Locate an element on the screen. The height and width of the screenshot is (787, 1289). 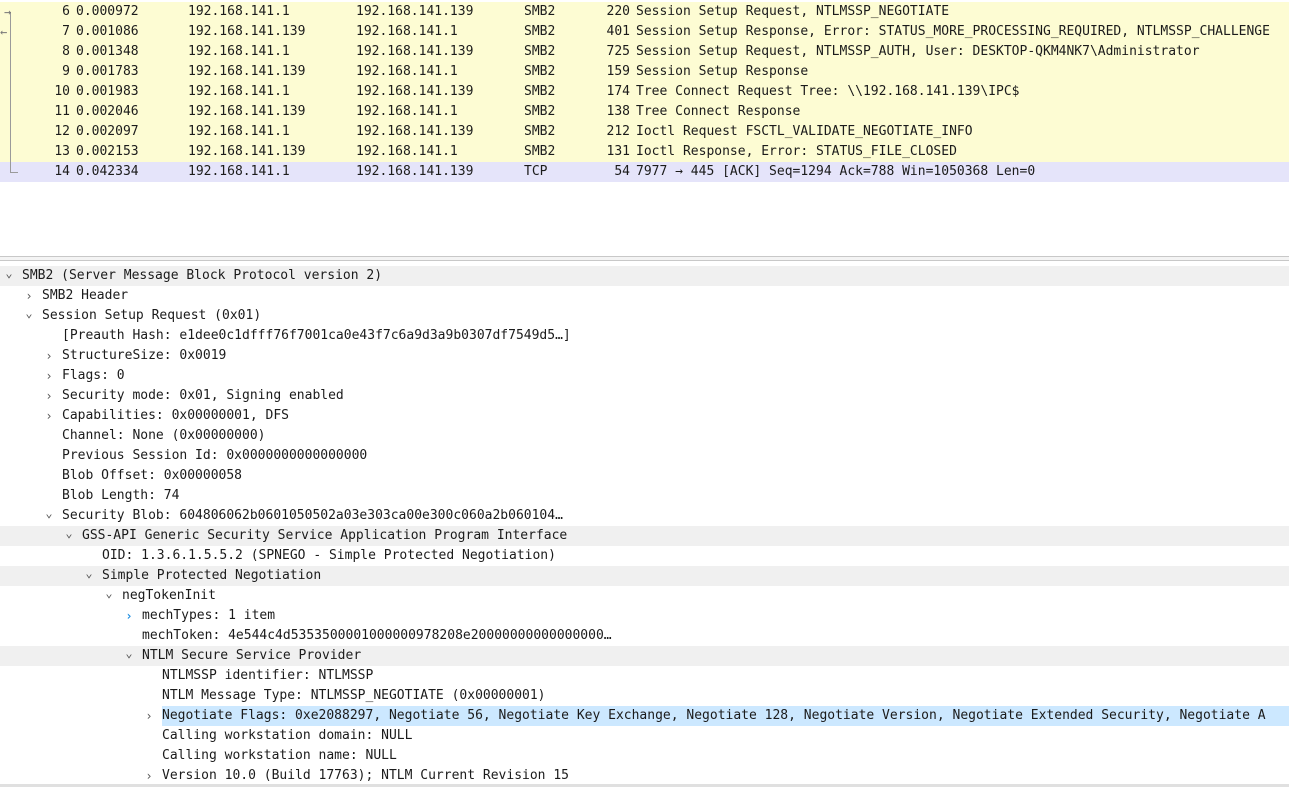
packet-time: 0.002046 is located at coordinates (107, 111).